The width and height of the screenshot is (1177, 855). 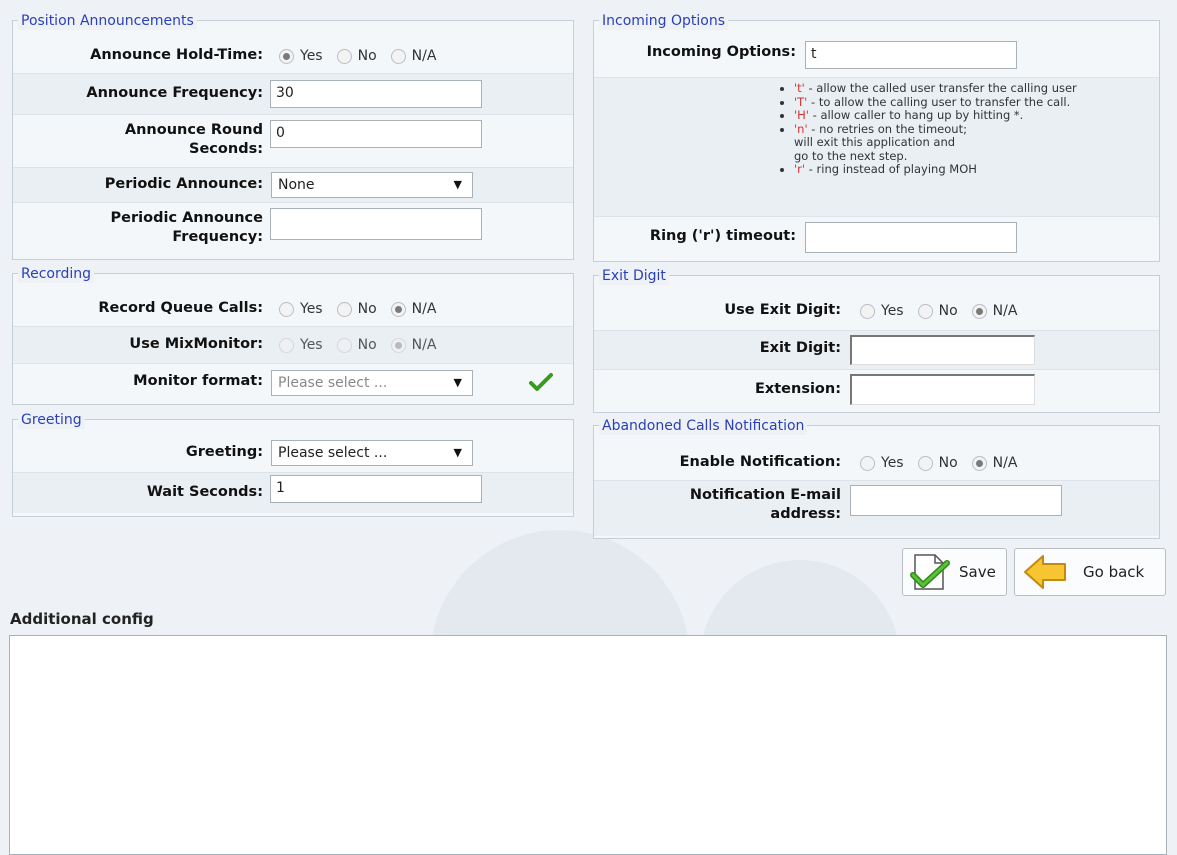 I want to click on use-exit-digit-radio-group: Yes No N/A, so click(x=945, y=311).